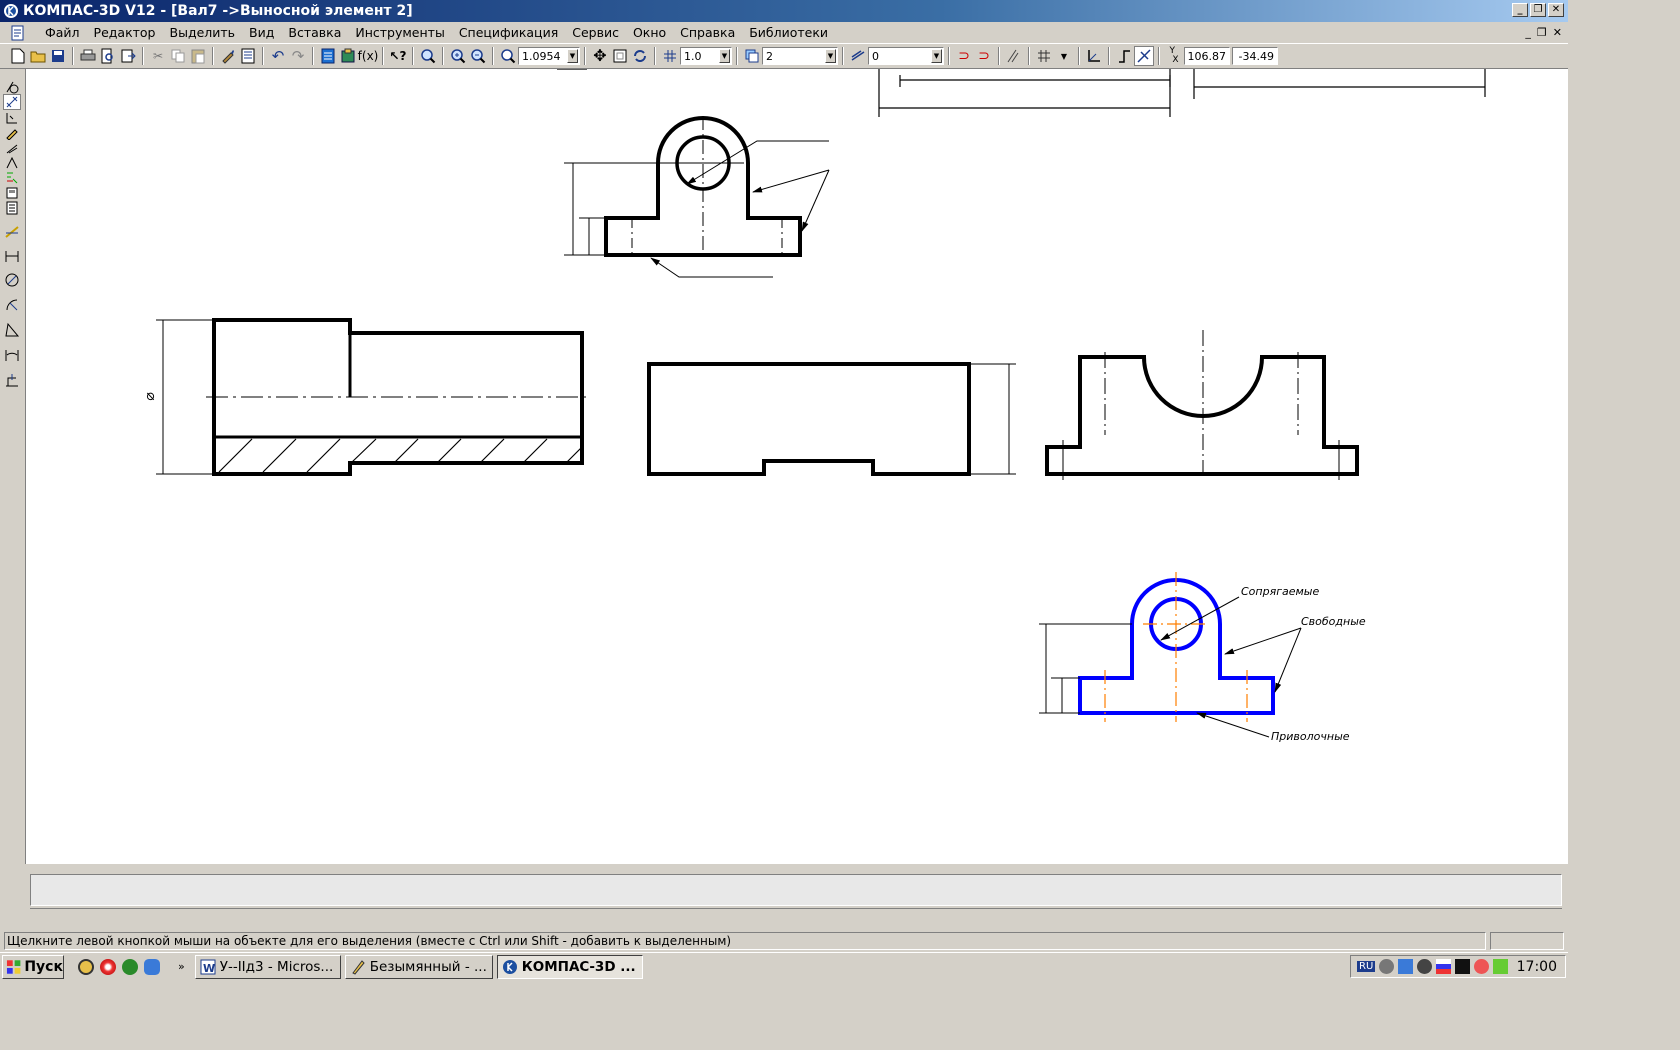 The image size is (1680, 1050). What do you see at coordinates (12, 117) in the screenshot?
I see `notation-tool-icon` at bounding box center [12, 117].